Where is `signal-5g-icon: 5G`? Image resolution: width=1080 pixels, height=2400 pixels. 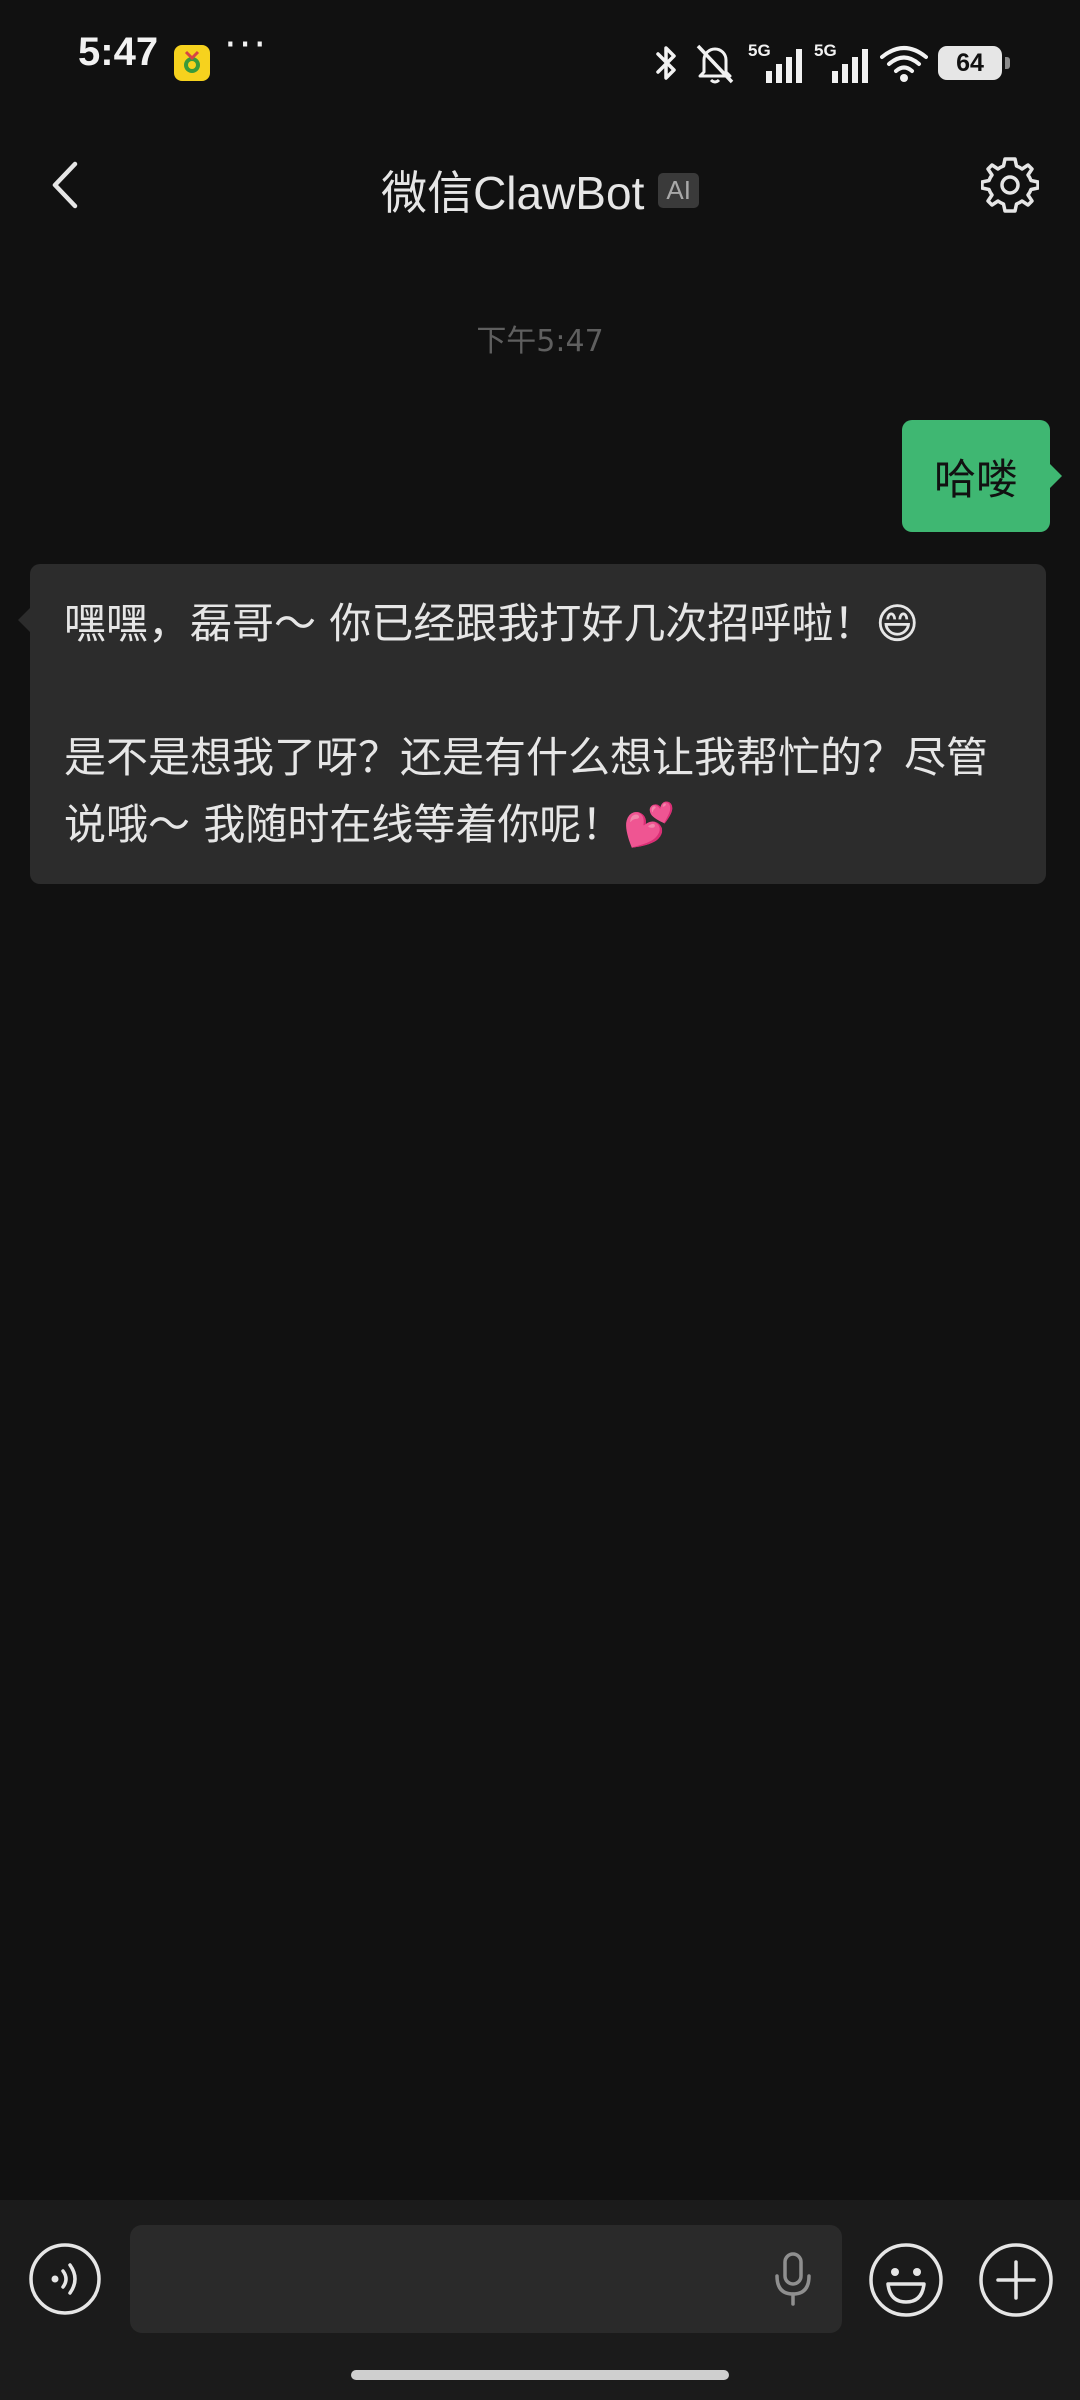
signal-5g-icon: 5G is located at coordinates (776, 63).